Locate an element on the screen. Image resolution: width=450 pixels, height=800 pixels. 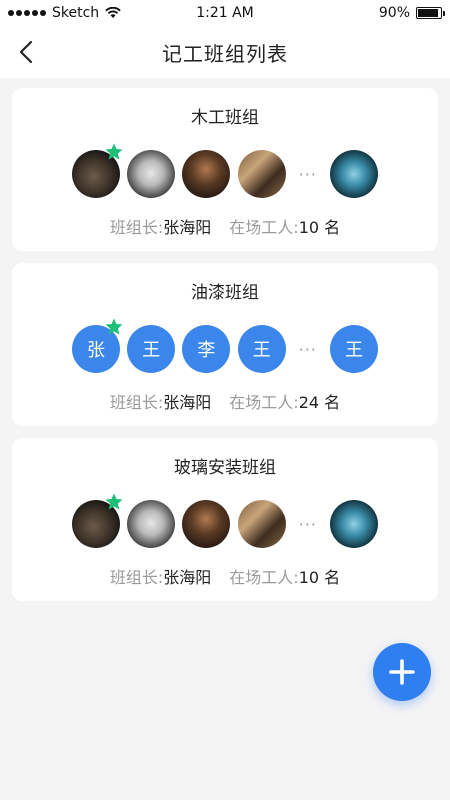
group-meta: 班组长:张海阳 在场工人:24 名 is located at coordinates (225, 401).